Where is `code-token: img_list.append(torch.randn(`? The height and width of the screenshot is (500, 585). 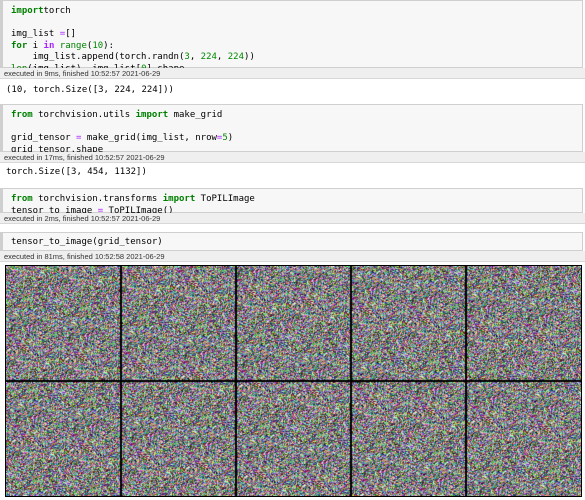
code-token: img_list.append(torch.randn( is located at coordinates (98, 57).